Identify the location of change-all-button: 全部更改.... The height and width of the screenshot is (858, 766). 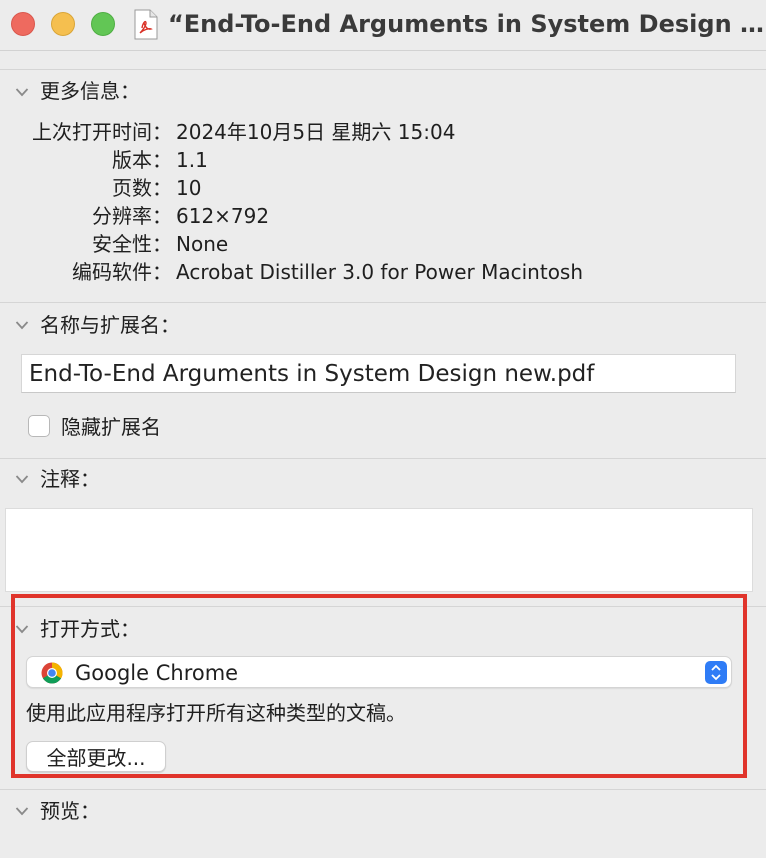
(96, 756).